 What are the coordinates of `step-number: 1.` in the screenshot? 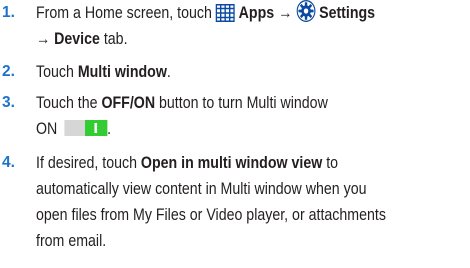 It's located at (8, 12).